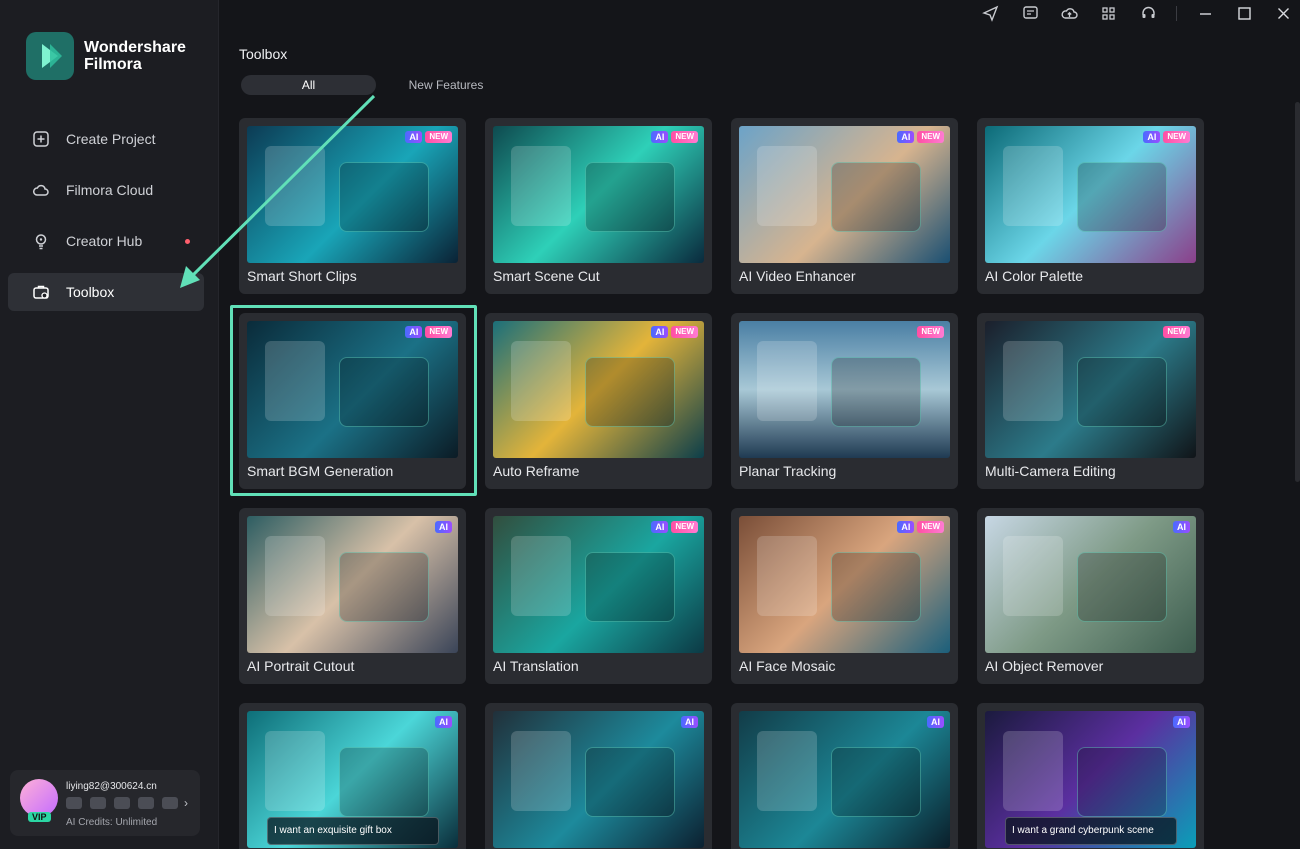 The height and width of the screenshot is (849, 1300). I want to click on tool-label: Planar Tracking, so click(788, 471).